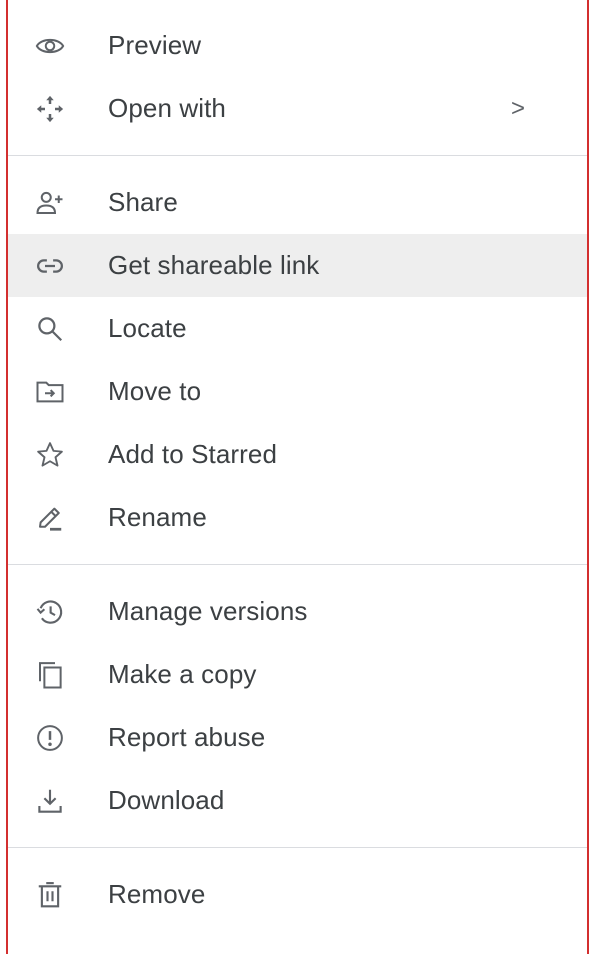  Describe the element at coordinates (157, 894) in the screenshot. I see `menu-item-label: Remove` at that location.